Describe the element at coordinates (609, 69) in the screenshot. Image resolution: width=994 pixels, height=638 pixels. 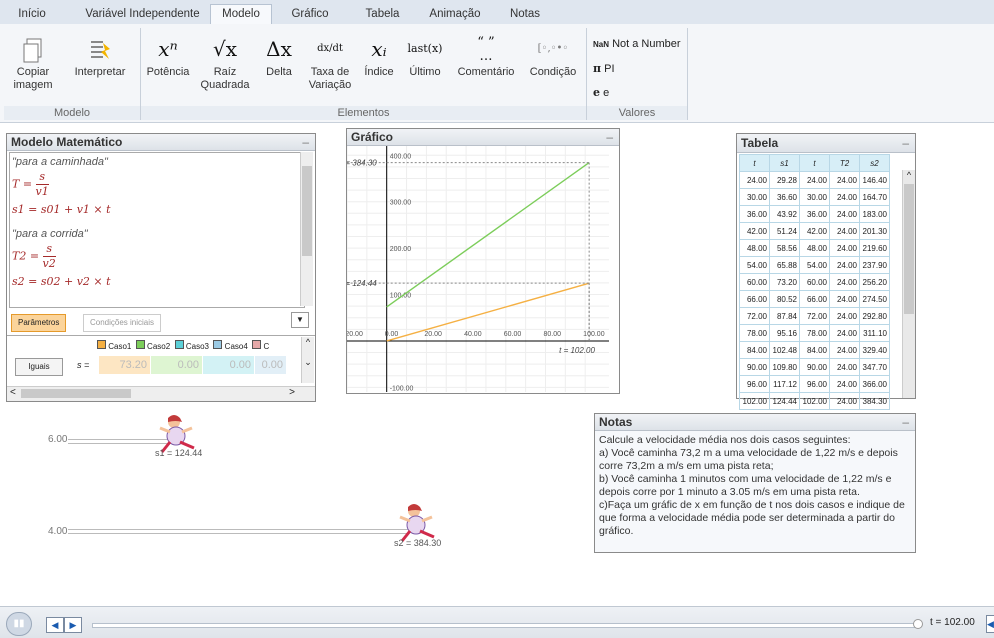
I see `pi-label: PI` at that location.